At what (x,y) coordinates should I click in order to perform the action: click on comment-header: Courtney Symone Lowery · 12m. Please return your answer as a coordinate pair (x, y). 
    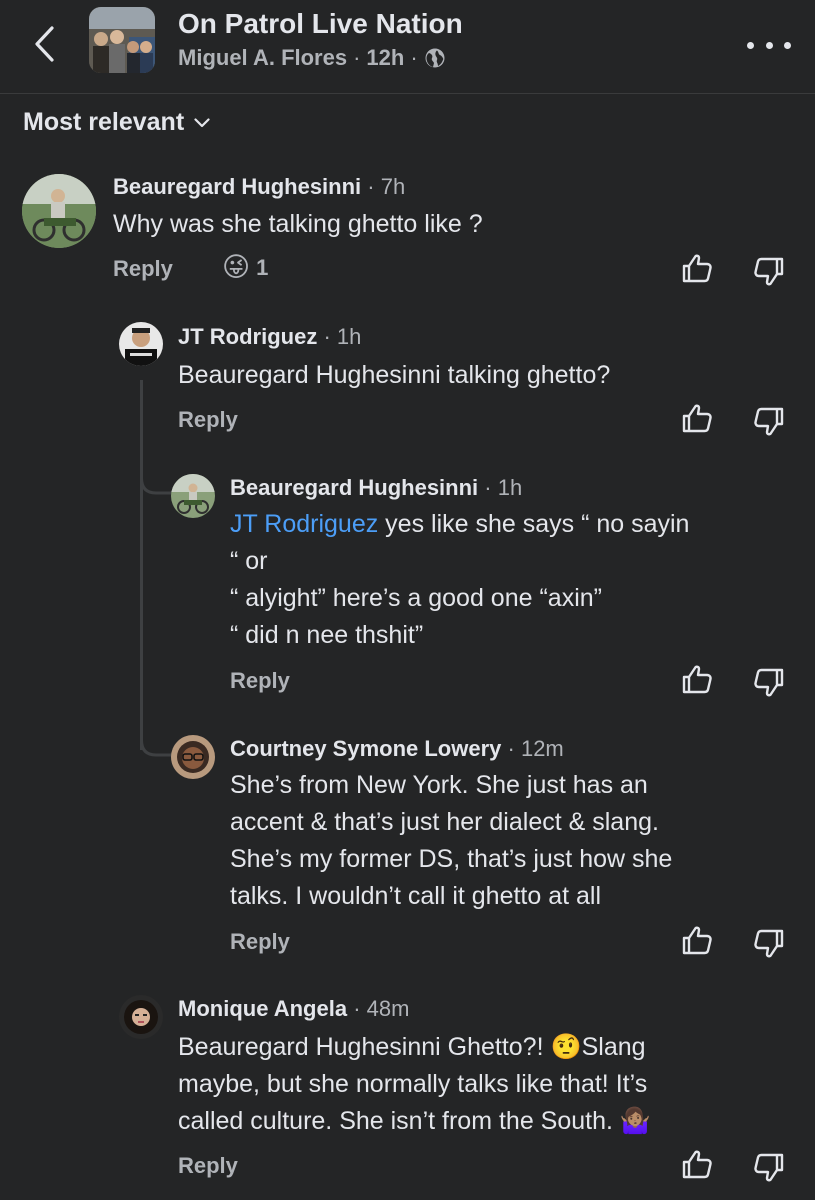
    Looking at the image, I should click on (397, 749).